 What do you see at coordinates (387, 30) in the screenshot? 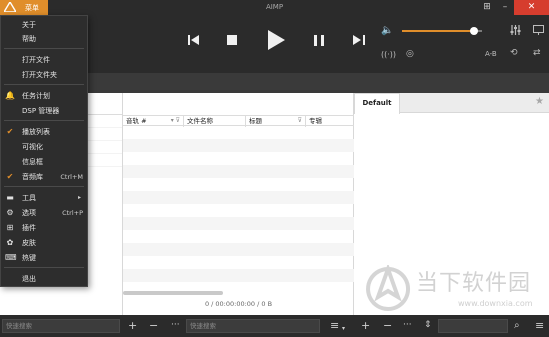
I see `volume-icon: 🔈` at bounding box center [387, 30].